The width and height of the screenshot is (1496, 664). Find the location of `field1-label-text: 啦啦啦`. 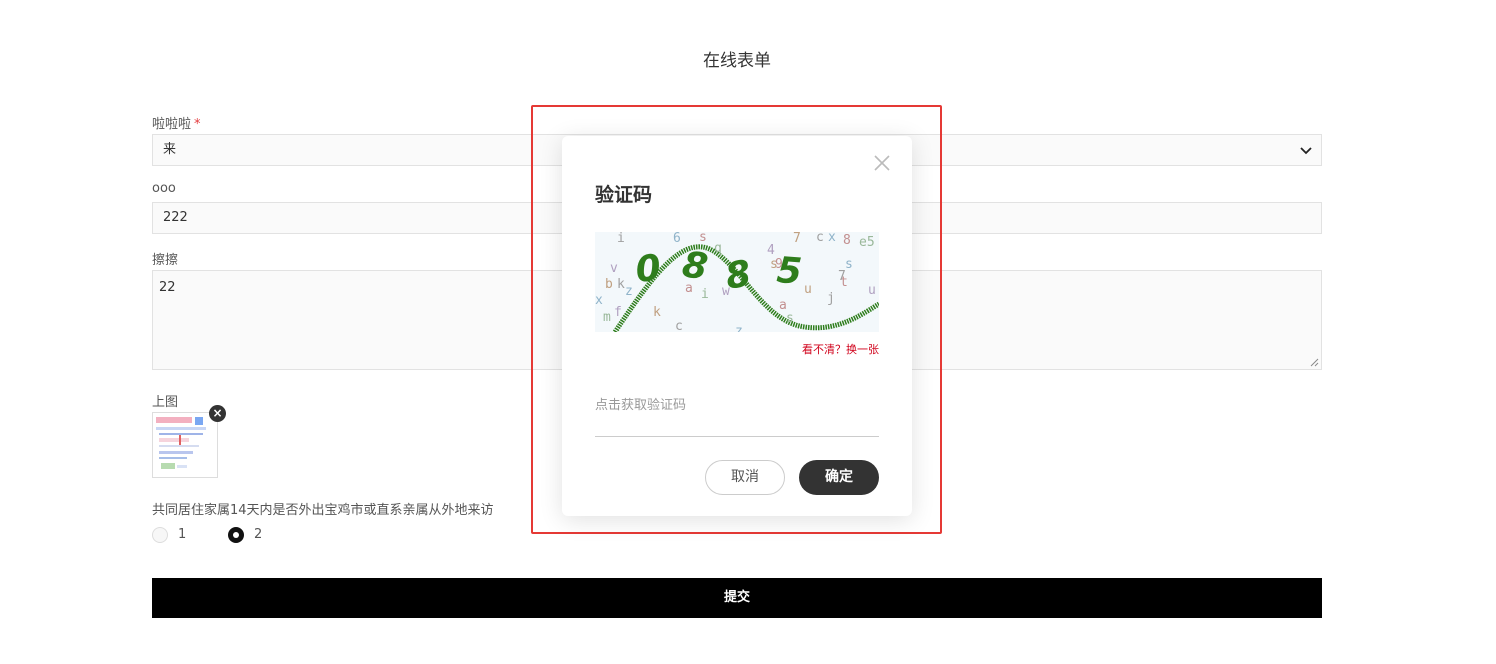

field1-label-text: 啦啦啦 is located at coordinates (172, 124).